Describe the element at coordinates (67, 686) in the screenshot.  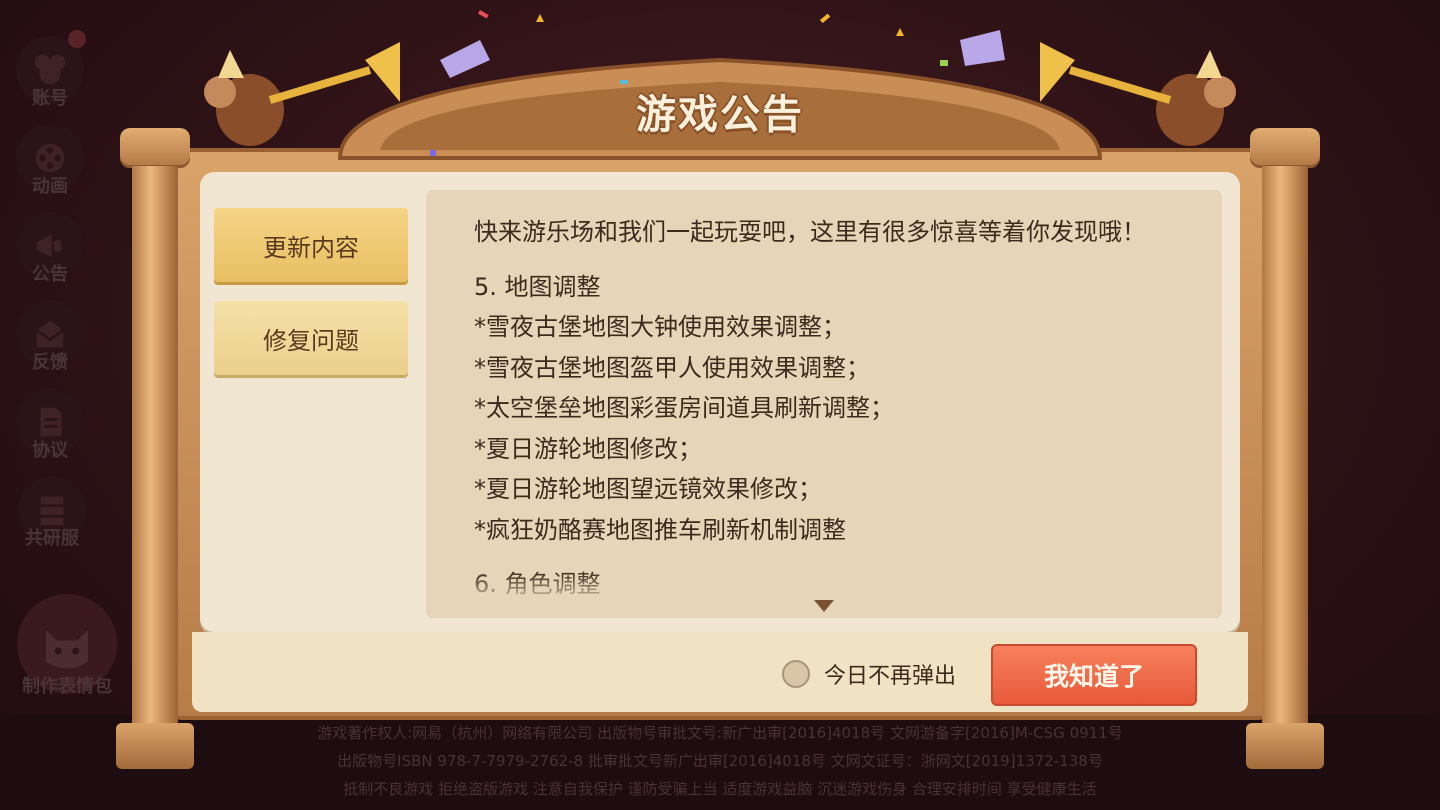
I see `sidebar-item-label: 制作表情包` at that location.